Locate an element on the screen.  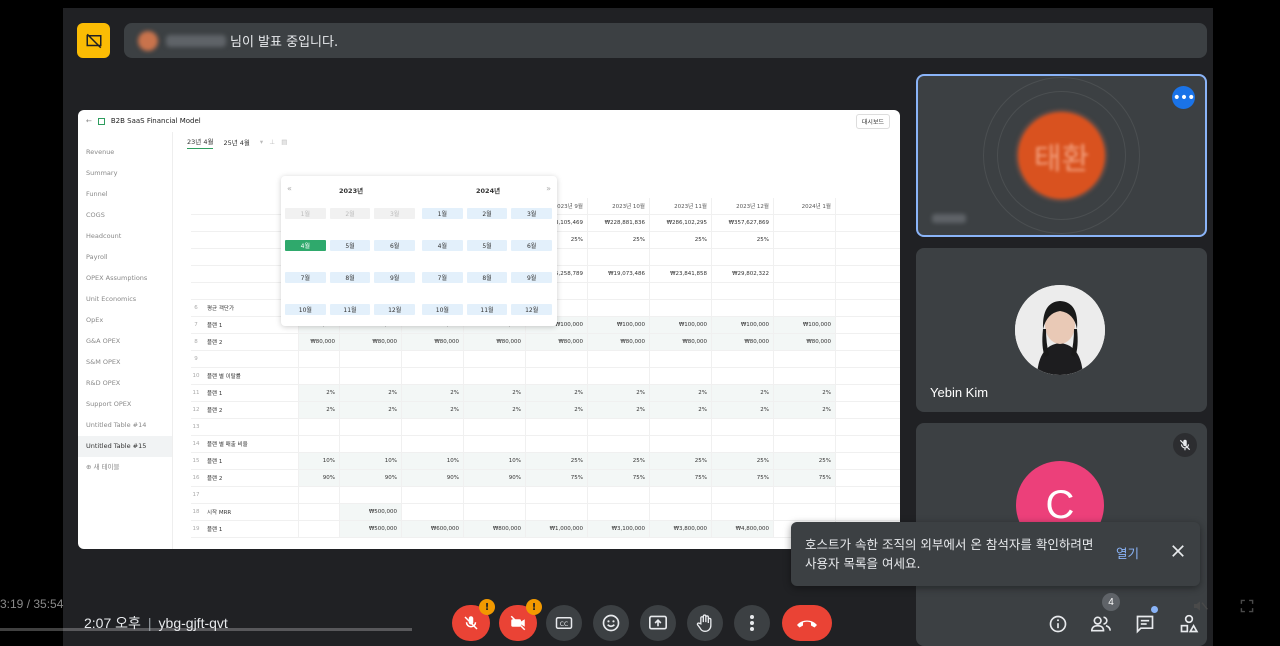
table-cell: ₩500,000 is located at coordinates (371, 529).